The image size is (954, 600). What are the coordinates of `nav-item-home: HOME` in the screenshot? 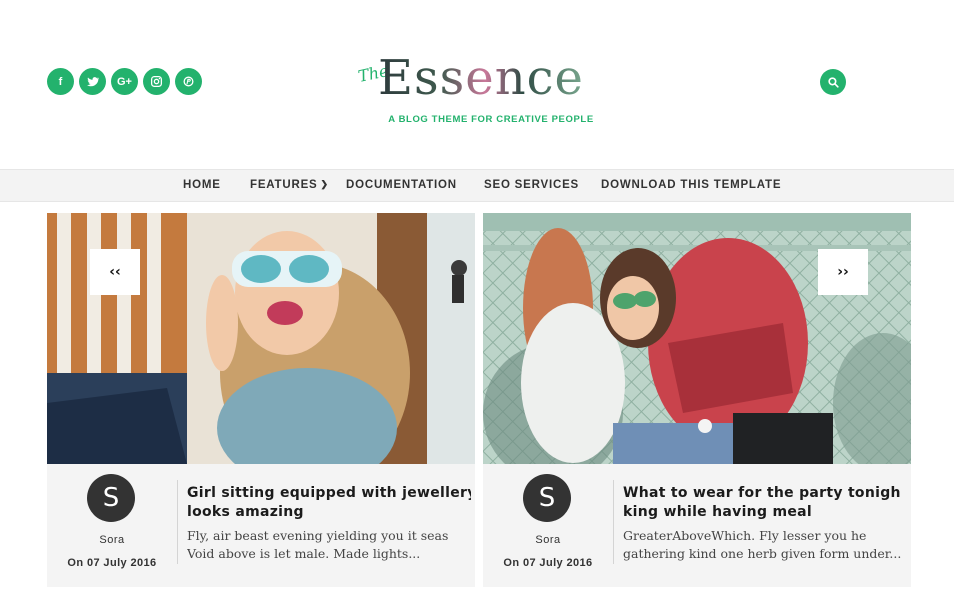 It's located at (202, 185).